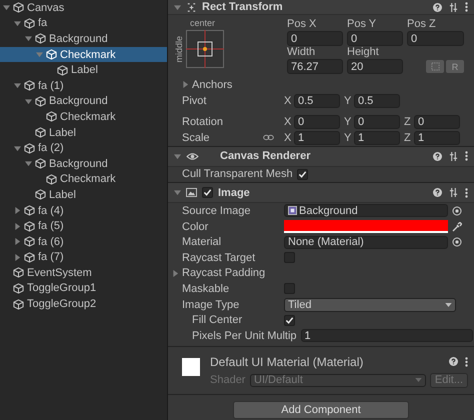 This screenshot has height=420, width=474. Describe the element at coordinates (83, 8) in the screenshot. I see `hierarchy-item: Canvas` at that location.